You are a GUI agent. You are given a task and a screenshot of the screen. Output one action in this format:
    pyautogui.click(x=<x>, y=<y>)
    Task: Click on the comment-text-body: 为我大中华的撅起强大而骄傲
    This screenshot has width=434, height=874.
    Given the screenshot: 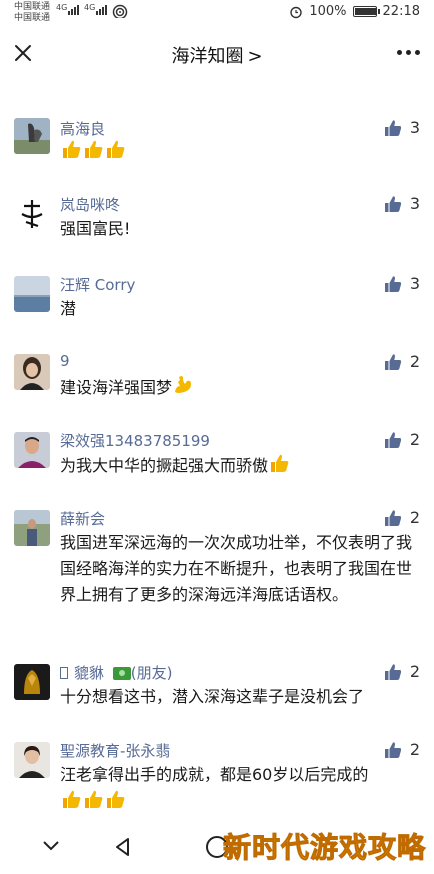 What is the action you would take?
    pyautogui.click(x=164, y=465)
    